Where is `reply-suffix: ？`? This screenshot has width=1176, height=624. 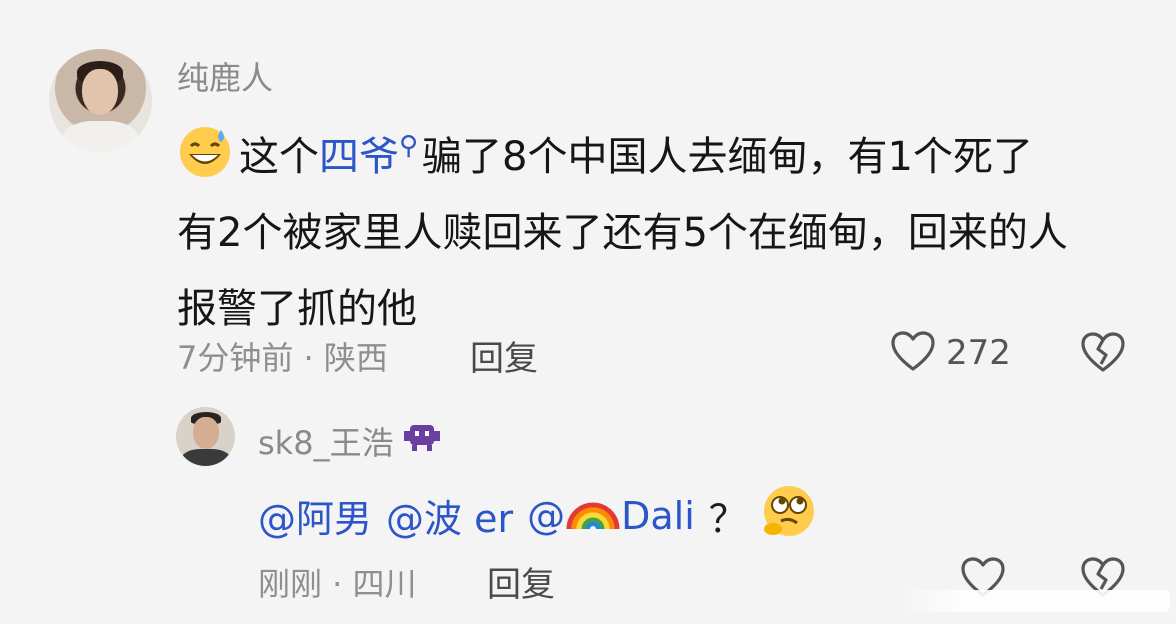
reply-suffix: ？ is located at coordinates (727, 519).